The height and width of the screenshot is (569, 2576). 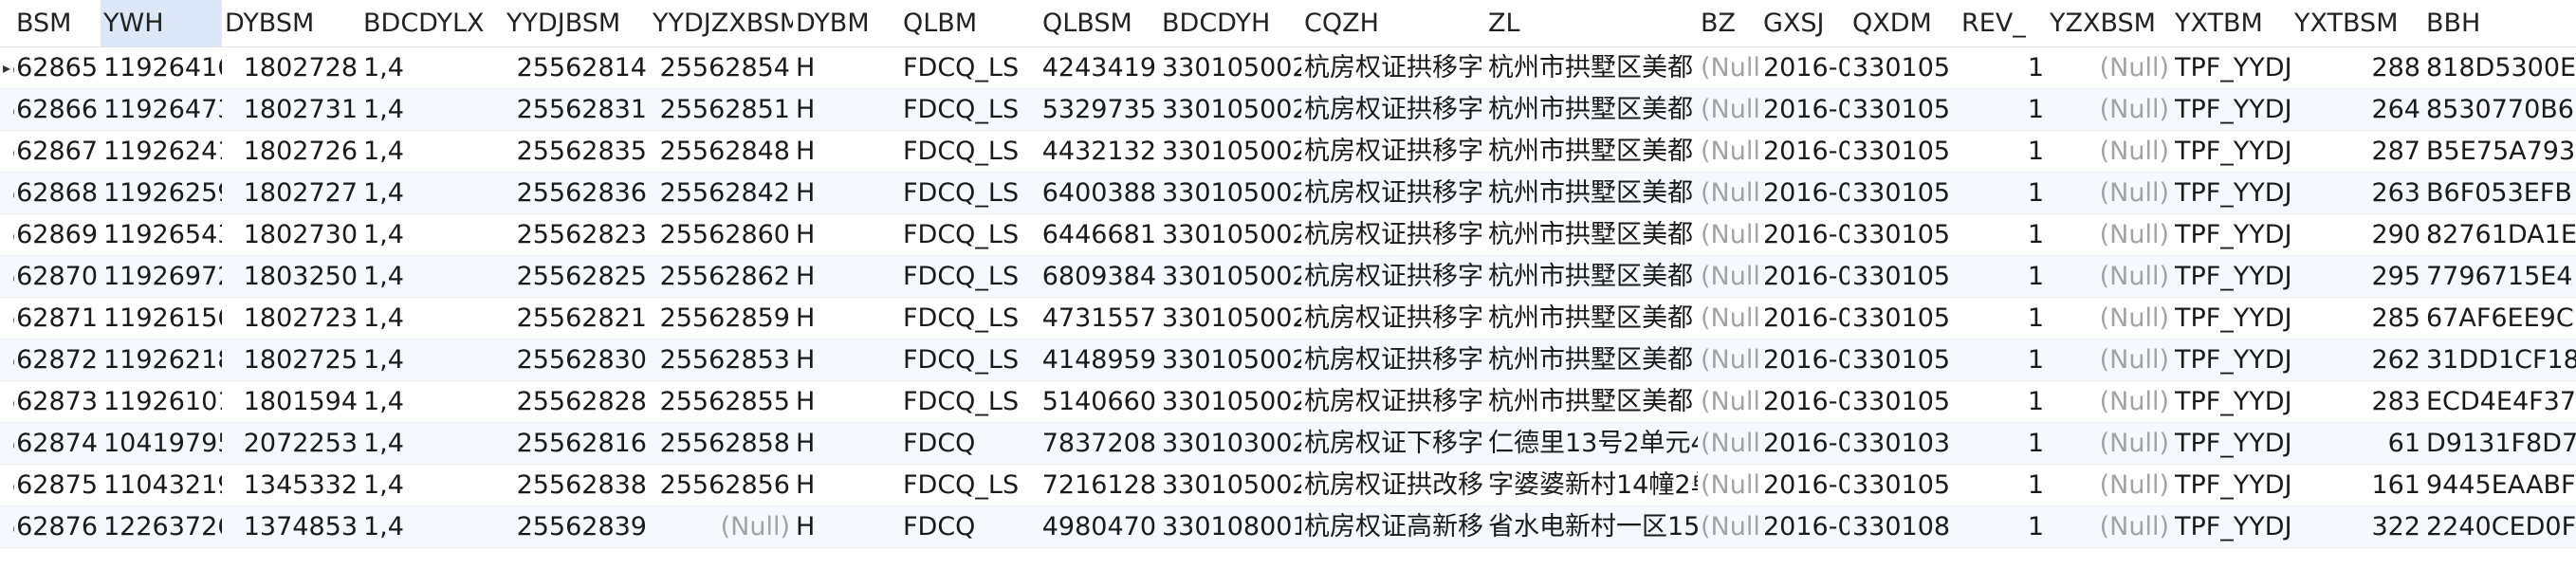 I want to click on cell-yxtbsm: 288, so click(x=2357, y=67).